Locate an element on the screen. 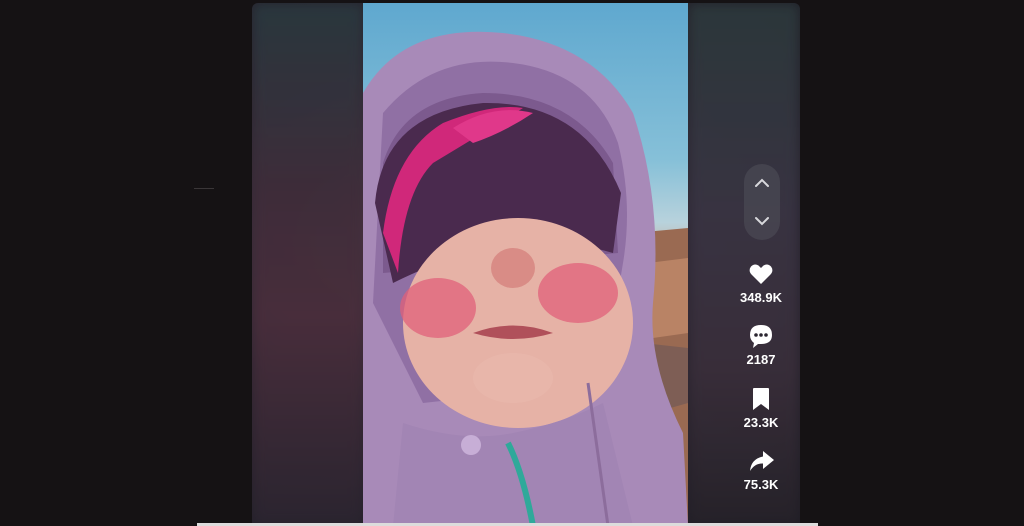 This screenshot has height=526, width=1024. like-button: 348.9K is located at coordinates (761, 282).